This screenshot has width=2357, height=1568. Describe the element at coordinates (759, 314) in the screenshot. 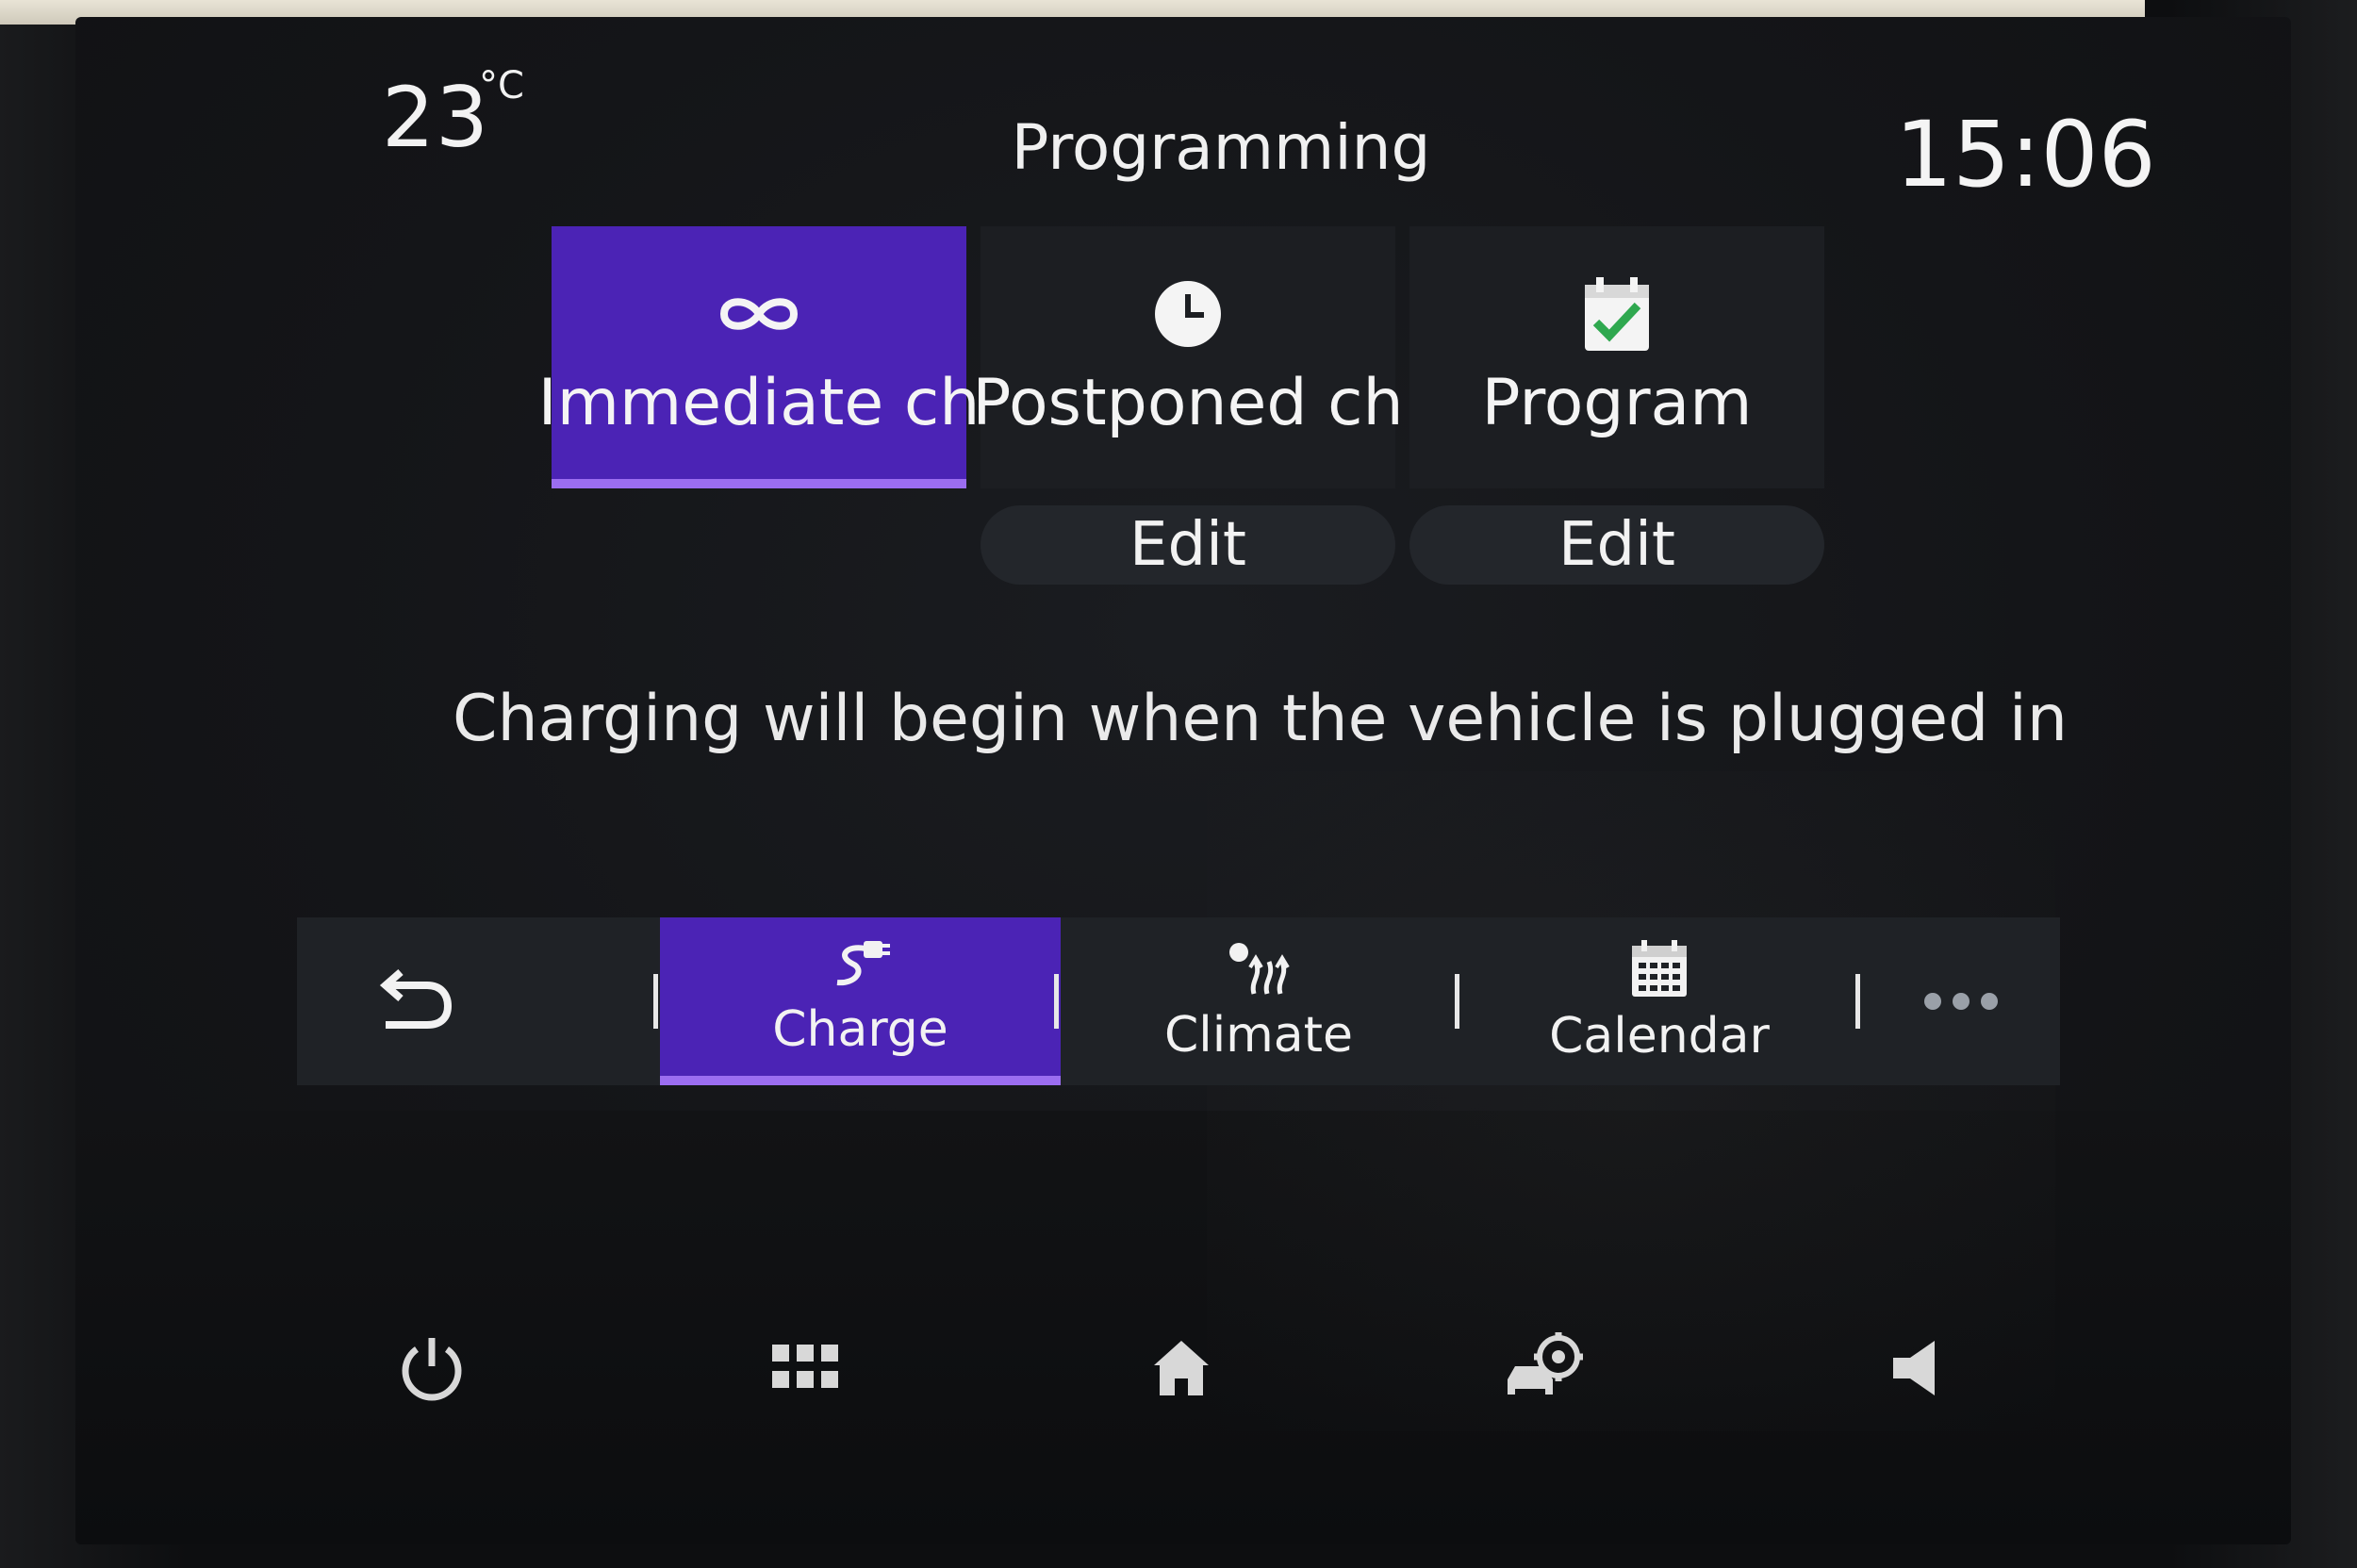

I see `infinity-icon` at that location.